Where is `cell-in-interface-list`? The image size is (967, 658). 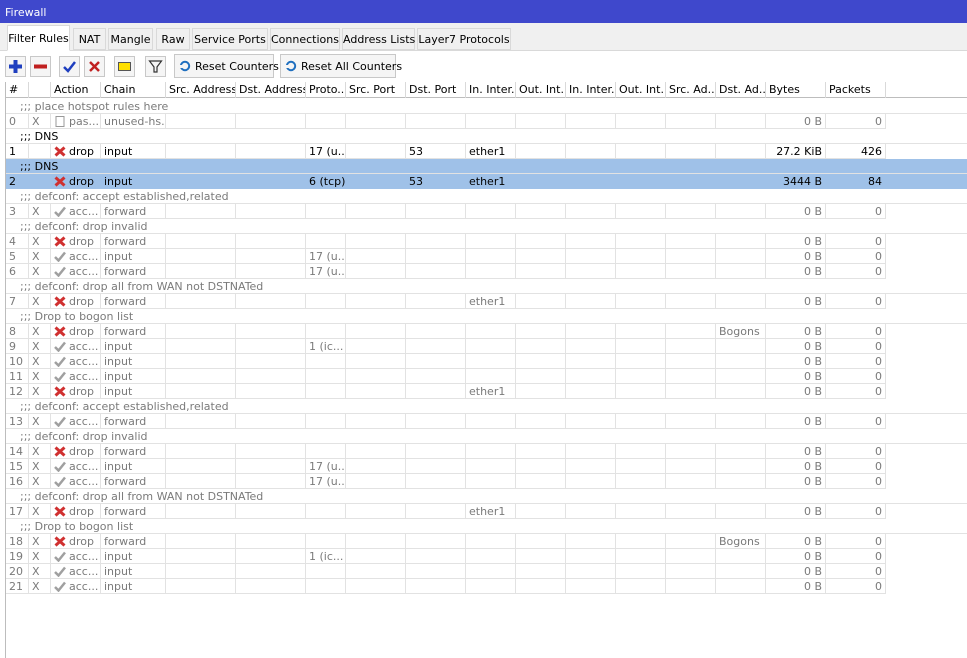
cell-in-interface-list is located at coordinates (591, 301).